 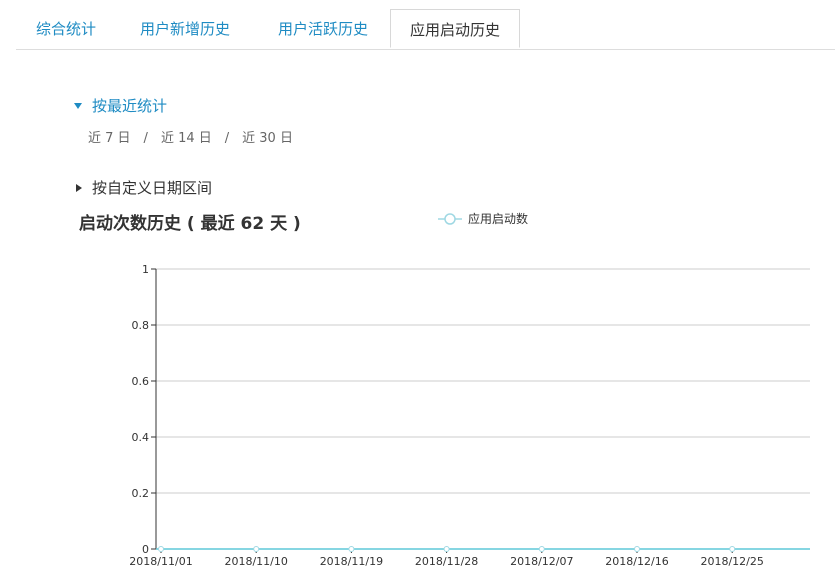 I want to click on x-tick-label: 2018/11/10, so click(x=255, y=561).